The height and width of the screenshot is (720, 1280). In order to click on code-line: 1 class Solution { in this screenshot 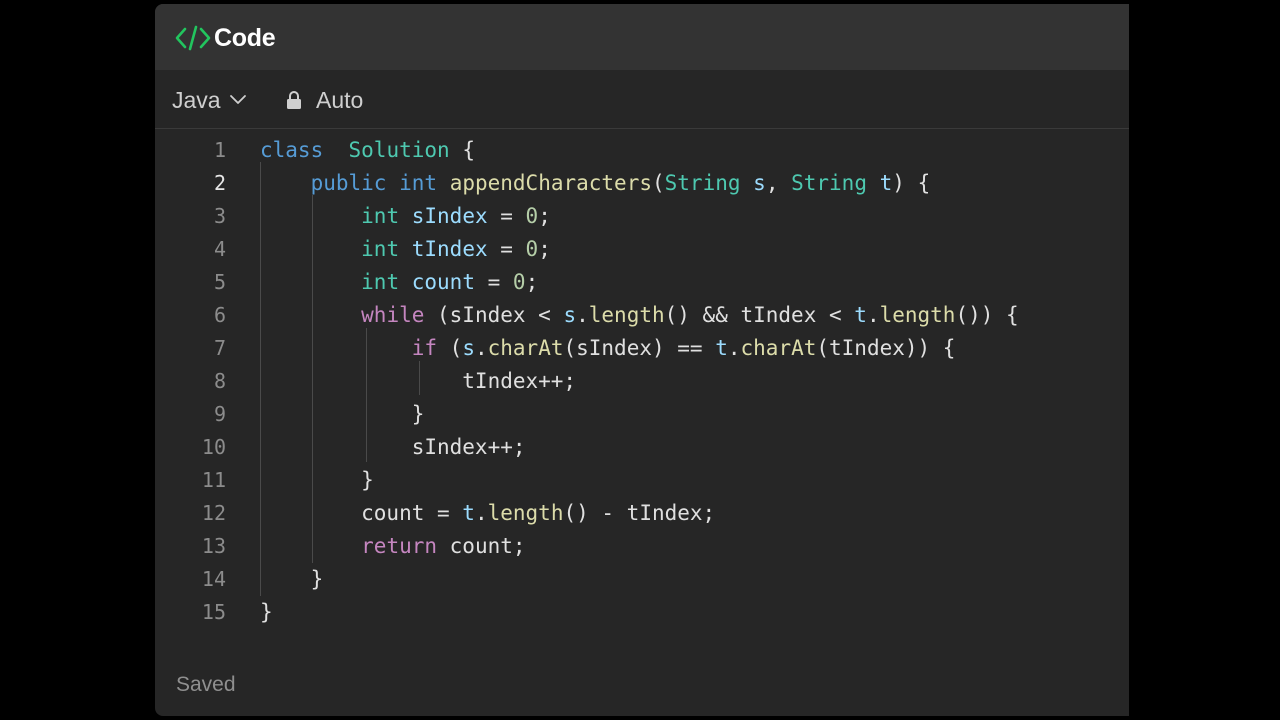, I will do `click(642, 150)`.